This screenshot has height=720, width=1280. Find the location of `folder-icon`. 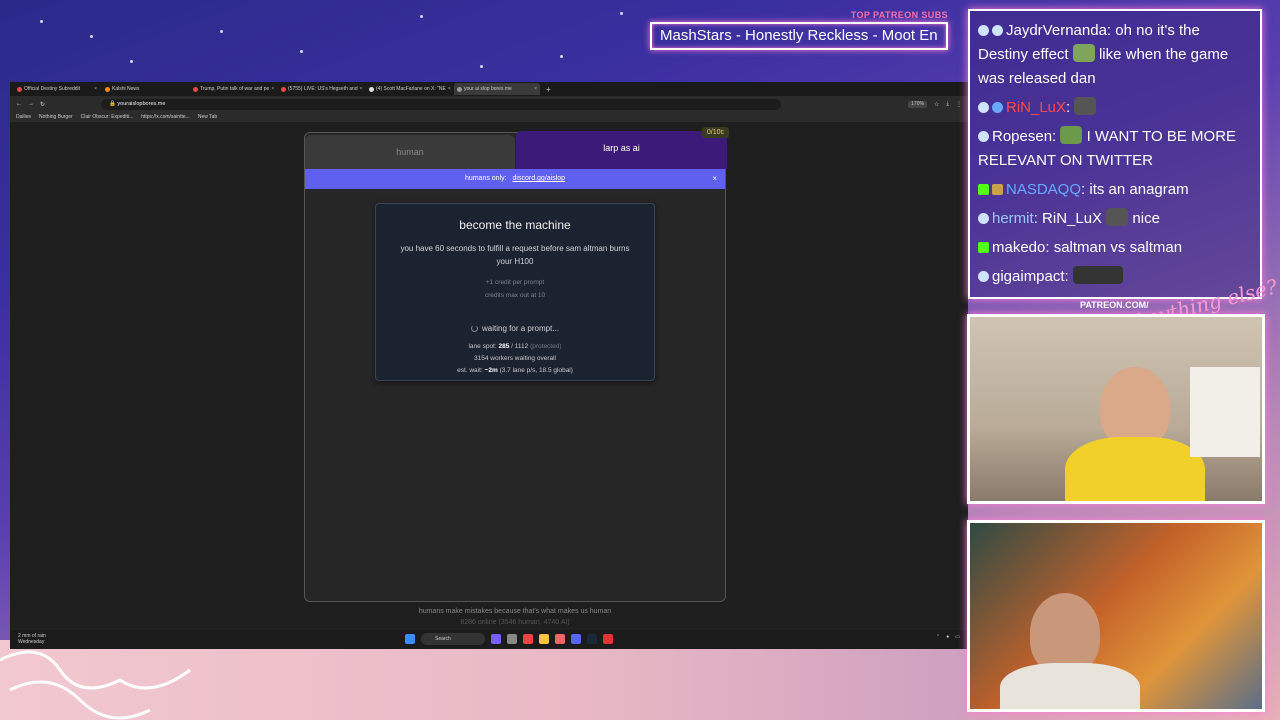

folder-icon is located at coordinates (544, 639).